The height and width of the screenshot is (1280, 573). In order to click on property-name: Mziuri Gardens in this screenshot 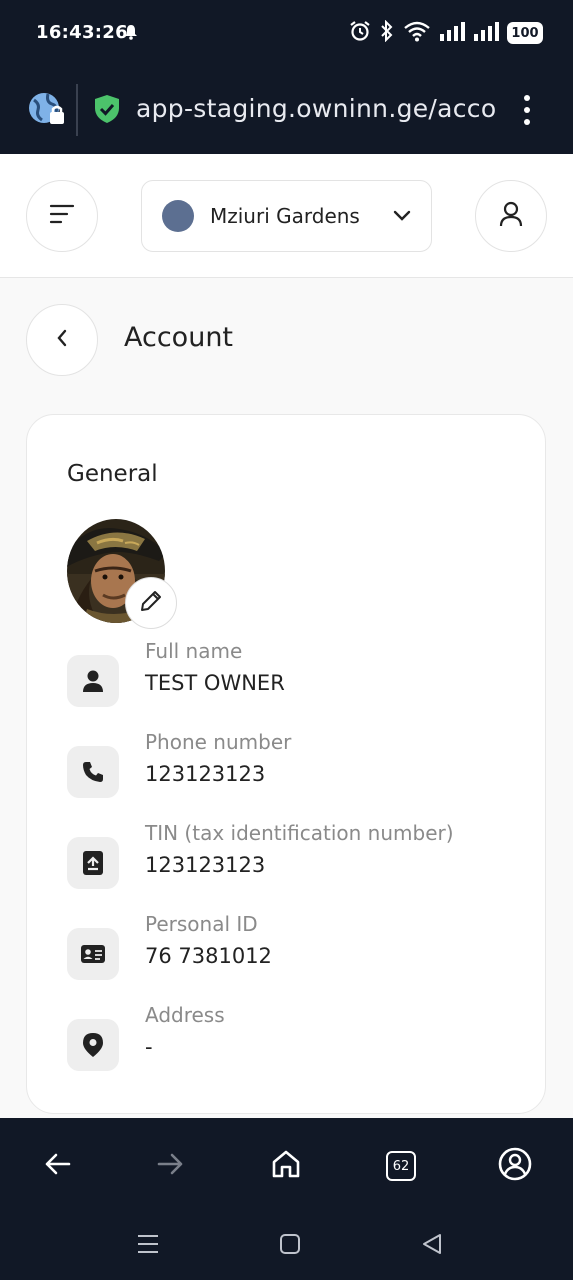, I will do `click(285, 216)`.